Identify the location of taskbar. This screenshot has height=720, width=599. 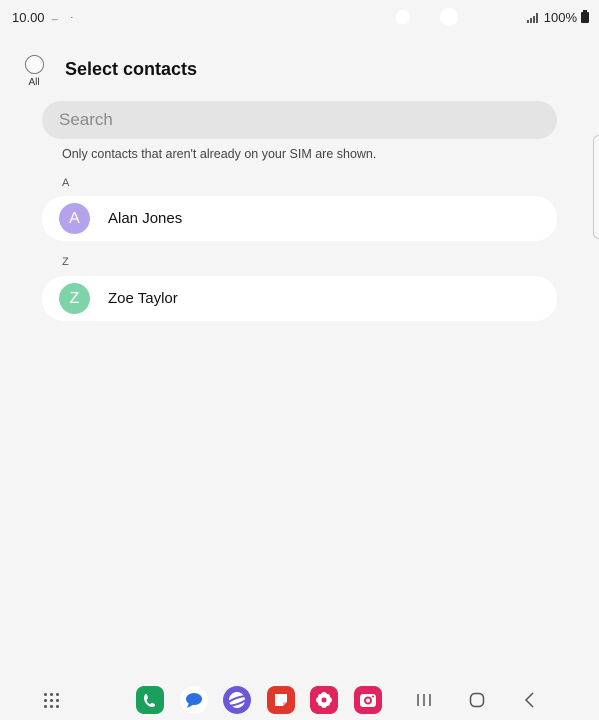
(299, 700).